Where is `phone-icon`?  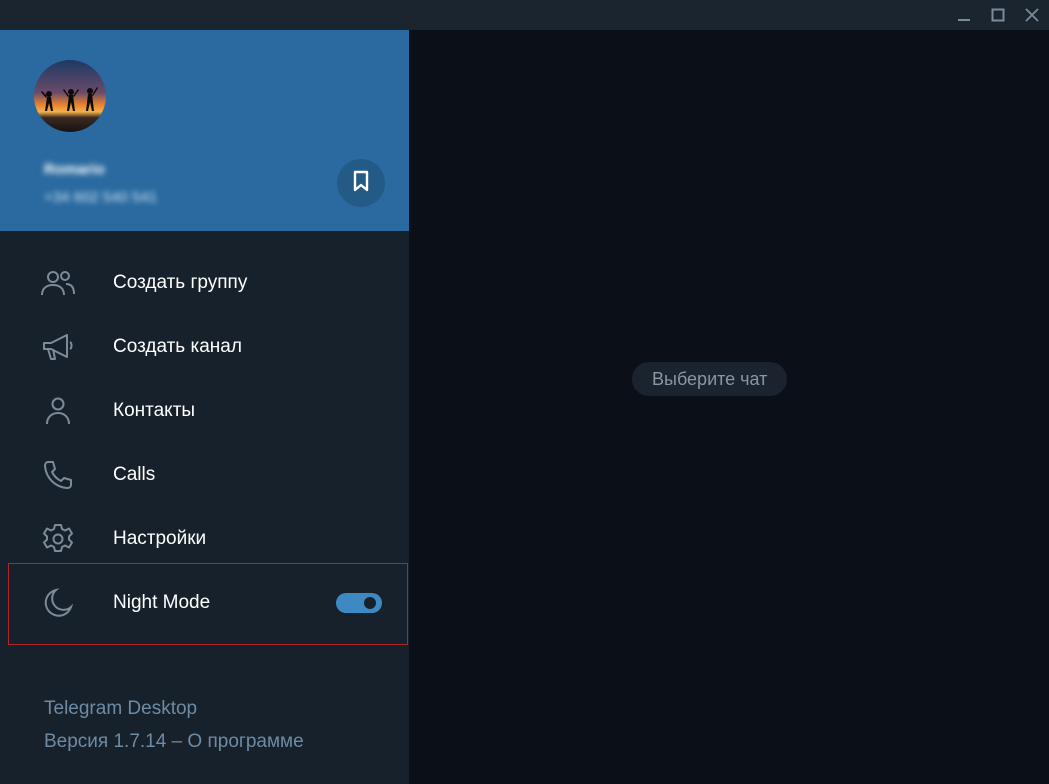
phone-icon is located at coordinates (58, 475).